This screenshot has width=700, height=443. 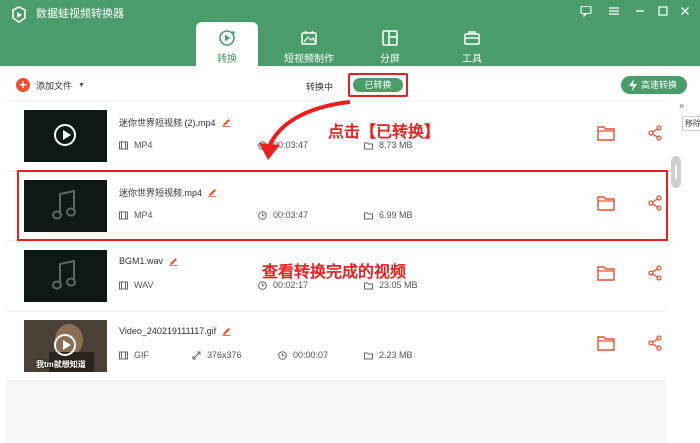 I want to click on tab-split-screen: 分屏, so click(x=390, y=44).